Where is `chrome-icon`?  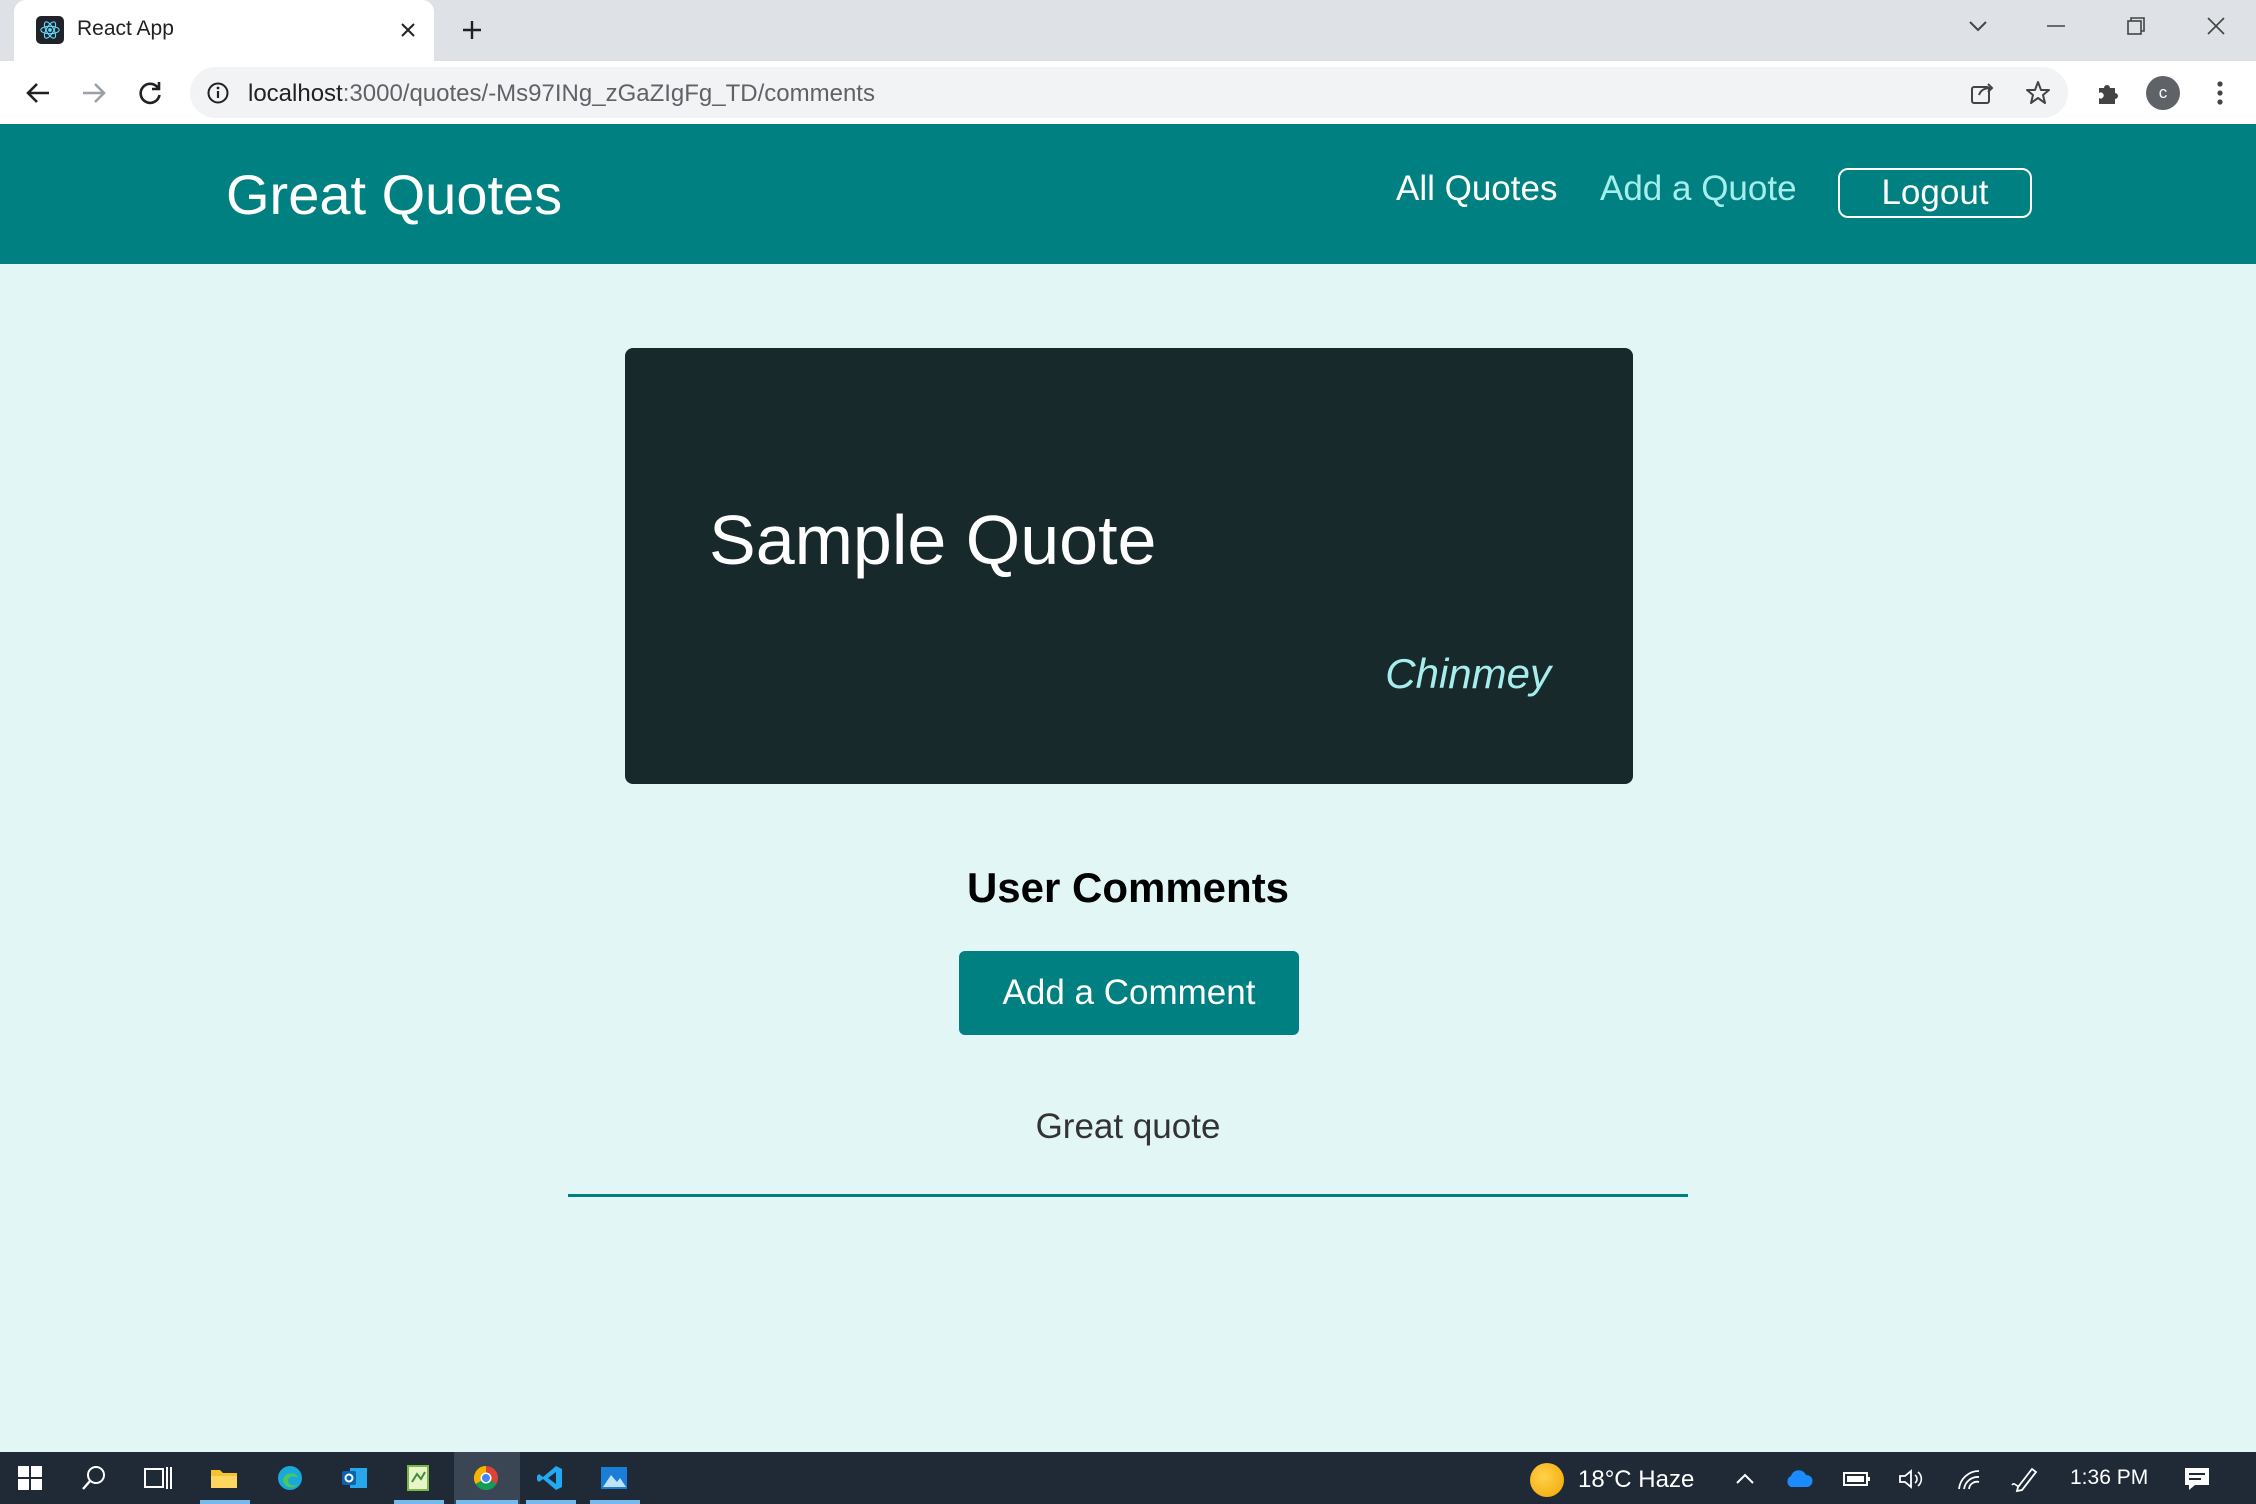
chrome-icon is located at coordinates (486, 1478).